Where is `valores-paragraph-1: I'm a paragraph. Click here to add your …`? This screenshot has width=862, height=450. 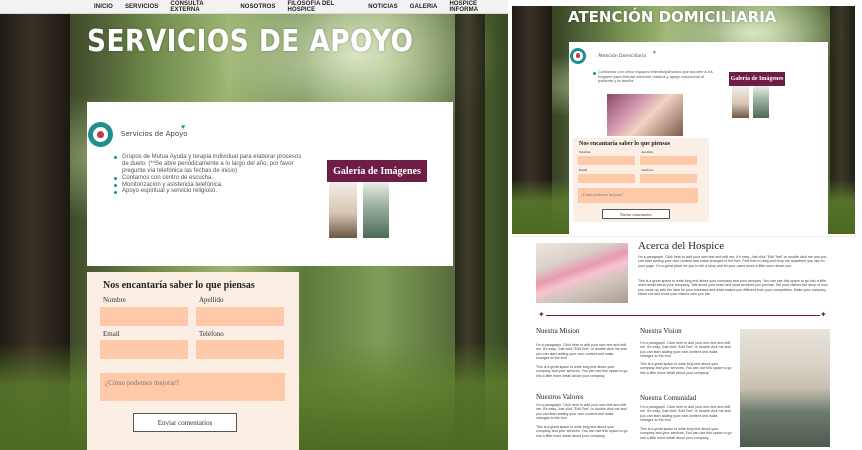
valores-paragraph-1: I'm a paragraph. Click here to add your … is located at coordinates (581, 411).